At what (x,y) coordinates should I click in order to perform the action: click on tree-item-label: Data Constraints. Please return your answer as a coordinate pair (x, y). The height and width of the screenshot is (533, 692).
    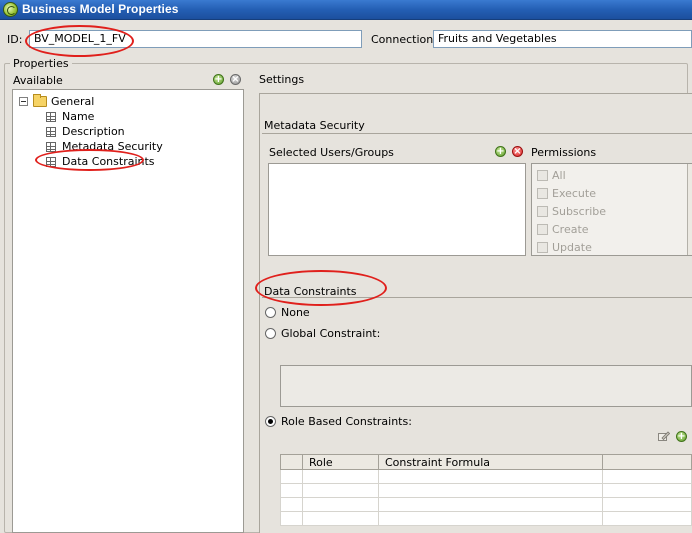
    Looking at the image, I should click on (108, 161).